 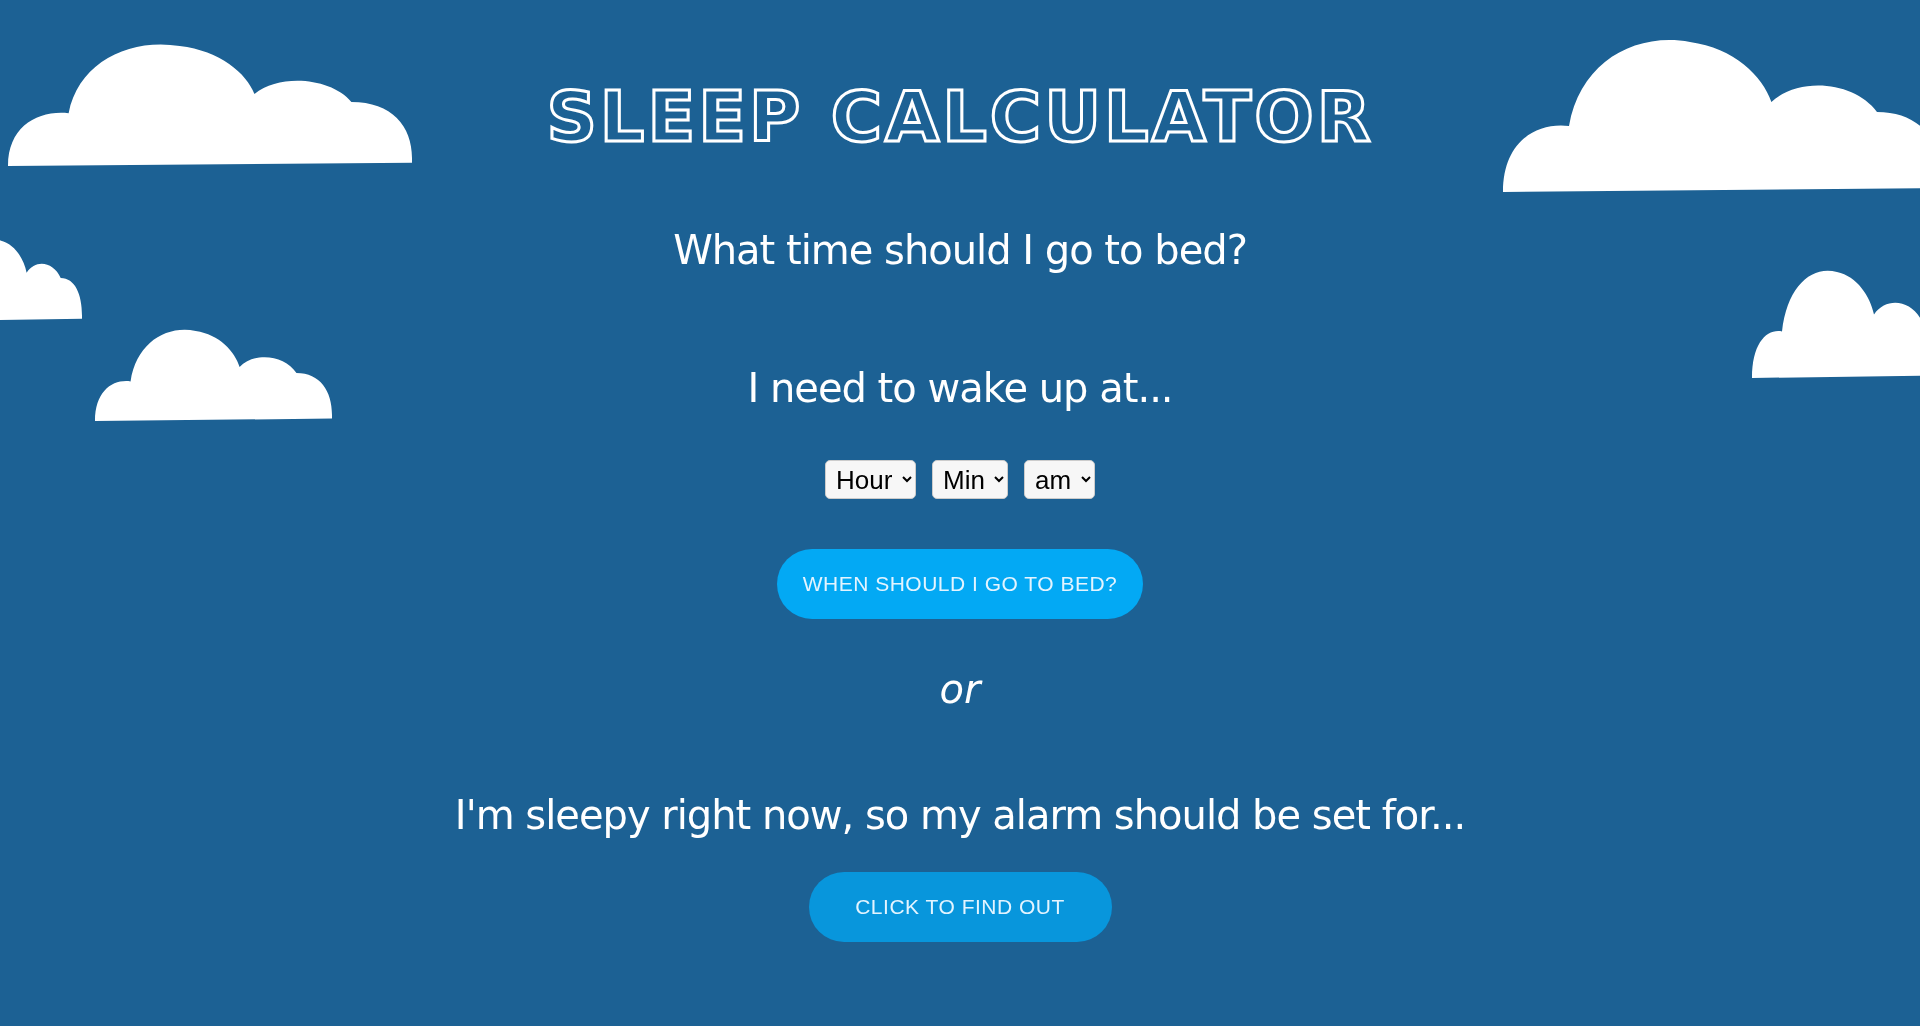 What do you see at coordinates (1059, 479) in the screenshot?
I see `time-select: am` at bounding box center [1059, 479].